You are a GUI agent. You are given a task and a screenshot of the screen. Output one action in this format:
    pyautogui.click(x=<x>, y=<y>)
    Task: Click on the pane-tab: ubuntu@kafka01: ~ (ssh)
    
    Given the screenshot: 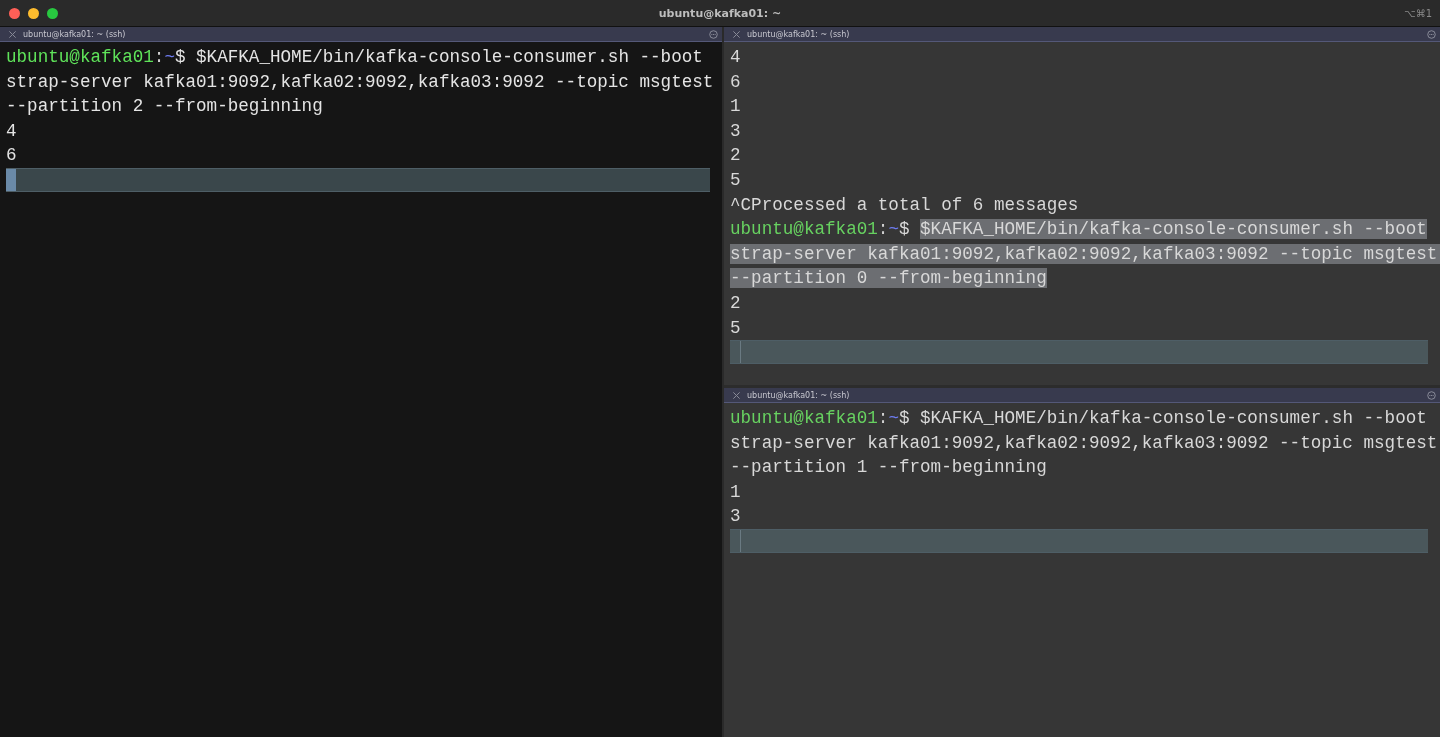 What is the action you would take?
    pyautogui.click(x=361, y=34)
    